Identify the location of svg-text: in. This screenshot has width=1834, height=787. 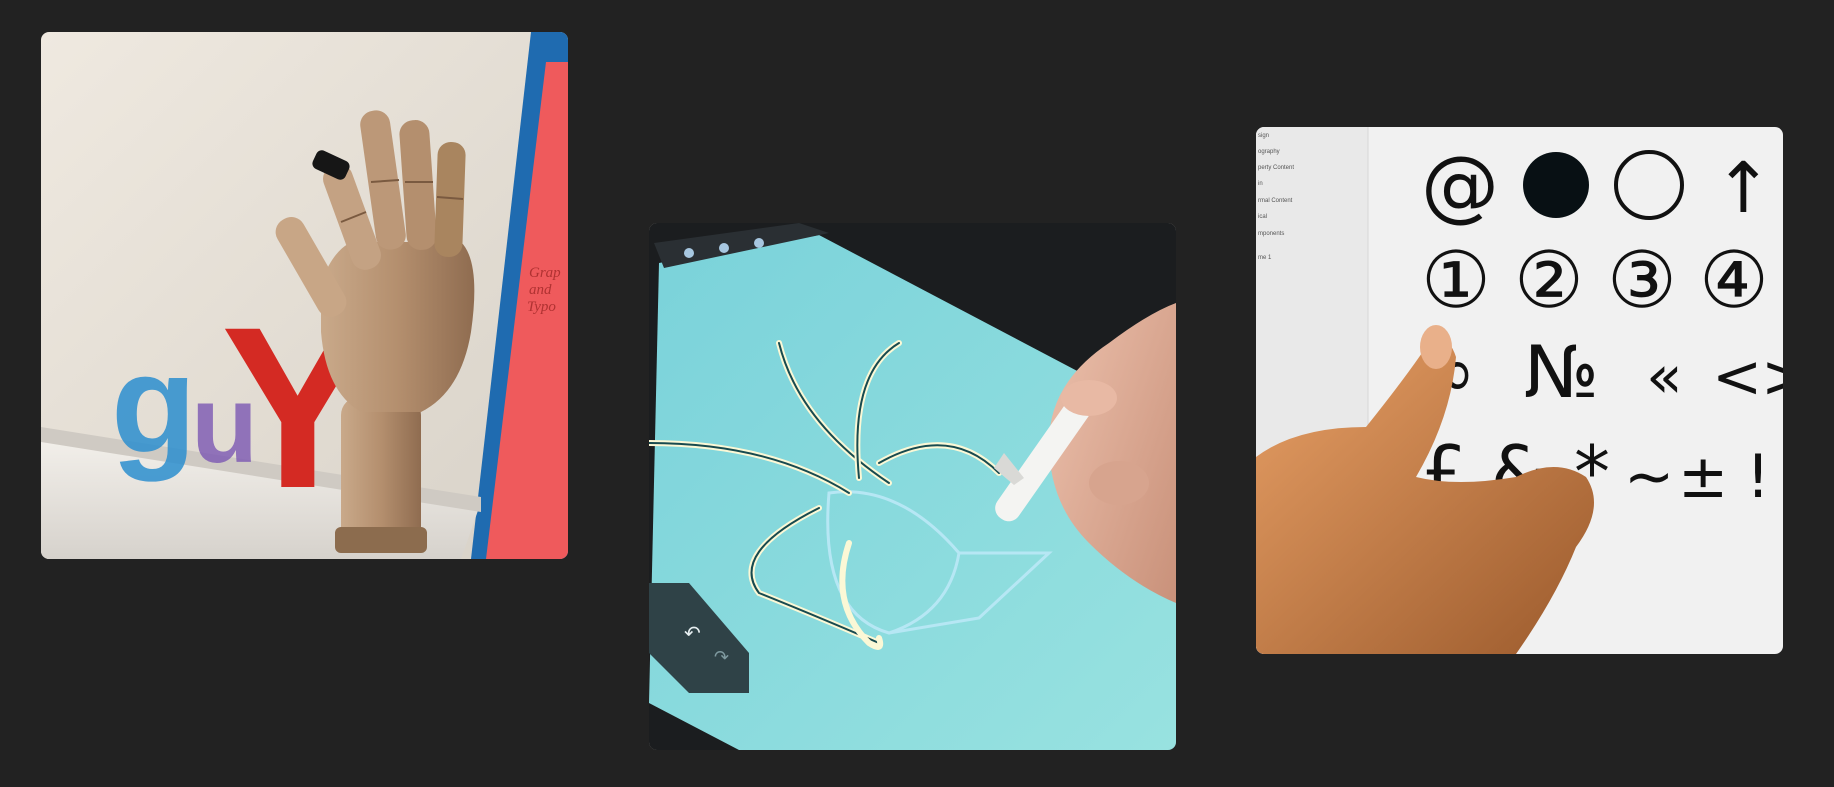
(1260, 184).